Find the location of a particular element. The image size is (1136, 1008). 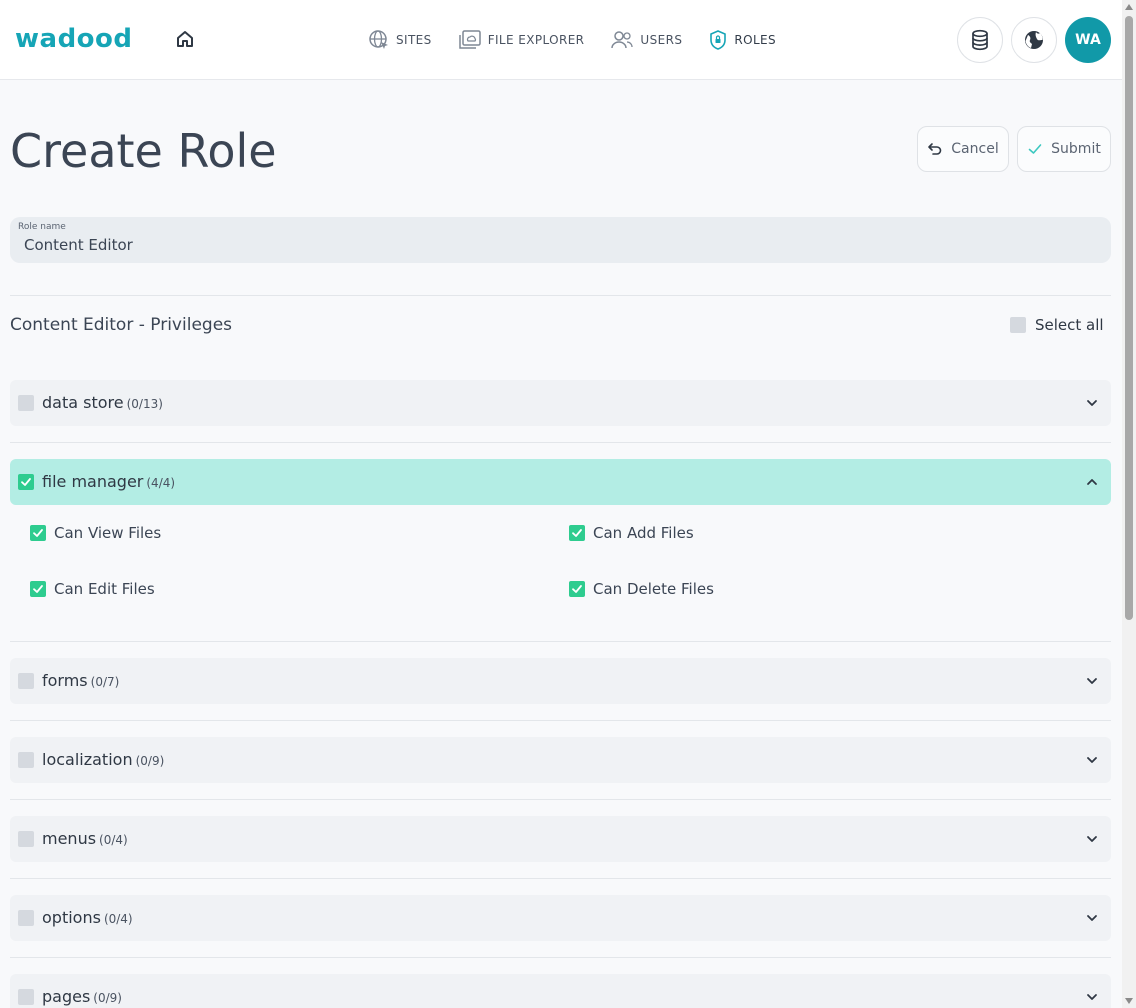

undo-icon is located at coordinates (935, 149).